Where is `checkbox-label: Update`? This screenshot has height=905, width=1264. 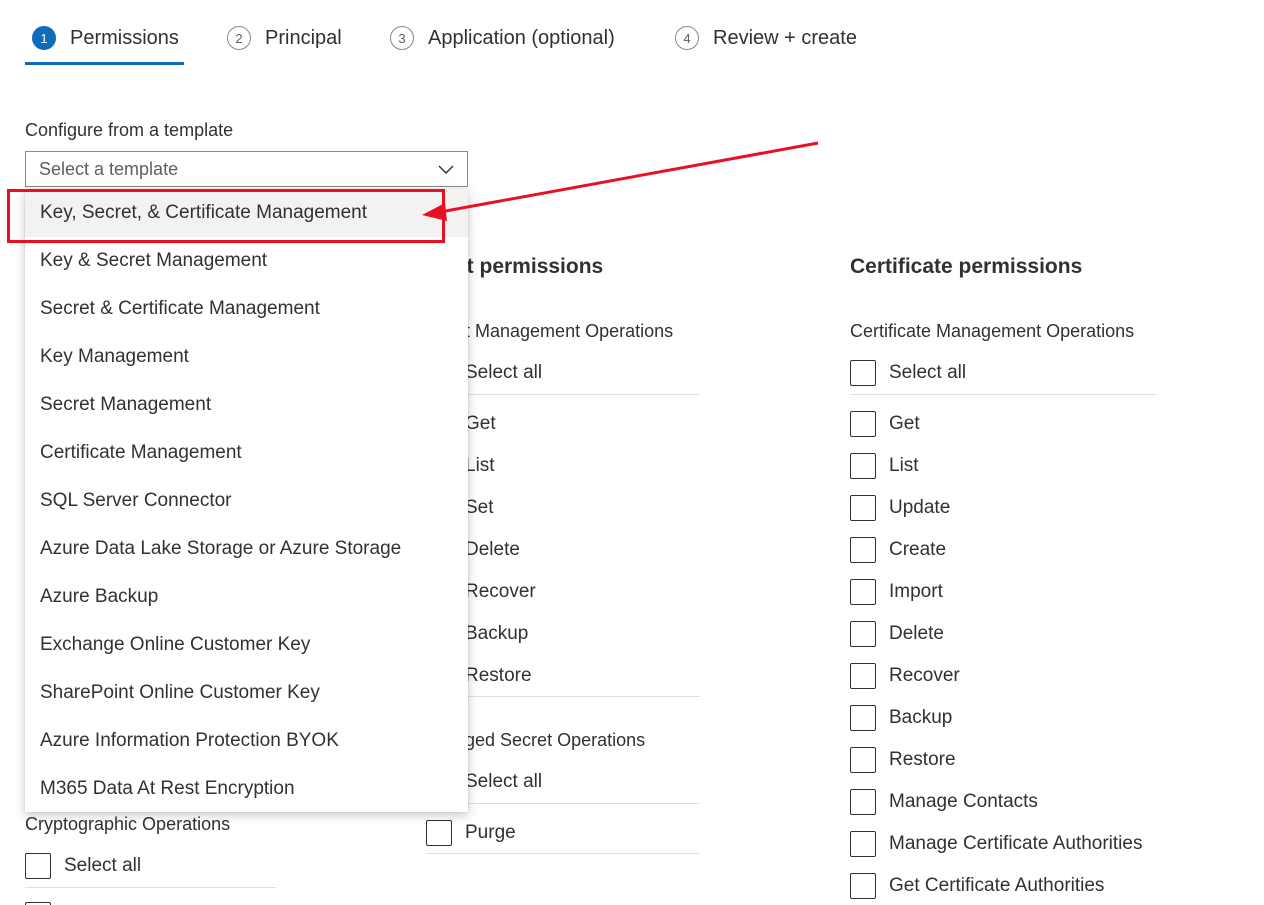
checkbox-label: Update is located at coordinates (920, 507).